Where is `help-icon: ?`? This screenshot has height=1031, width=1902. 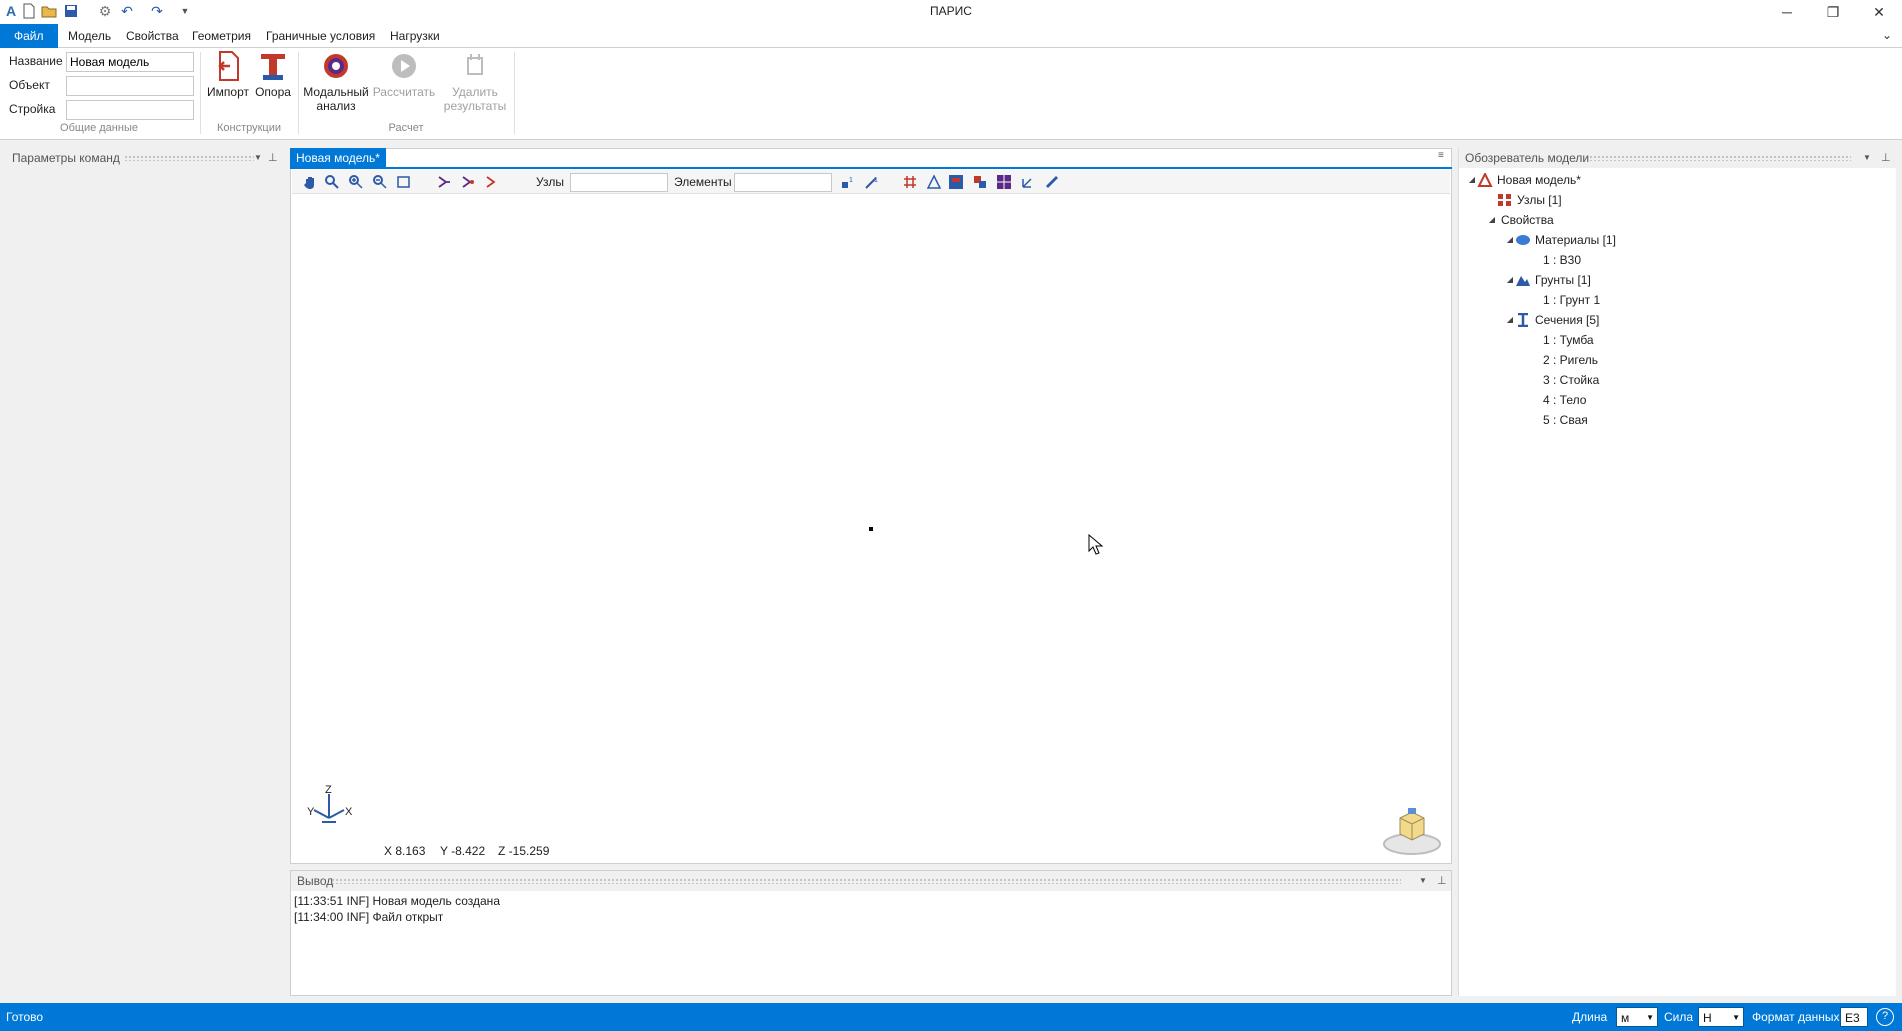 help-icon: ? is located at coordinates (1885, 1017).